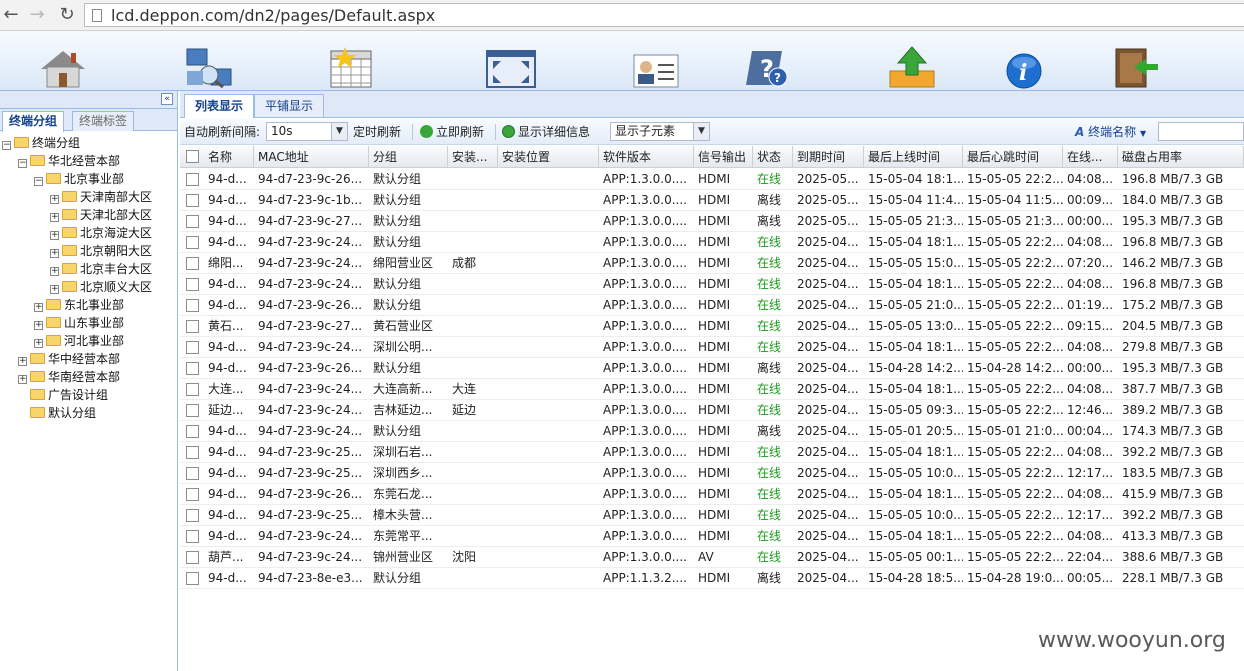  I want to click on column-header-status: 状态, so click(773, 157).